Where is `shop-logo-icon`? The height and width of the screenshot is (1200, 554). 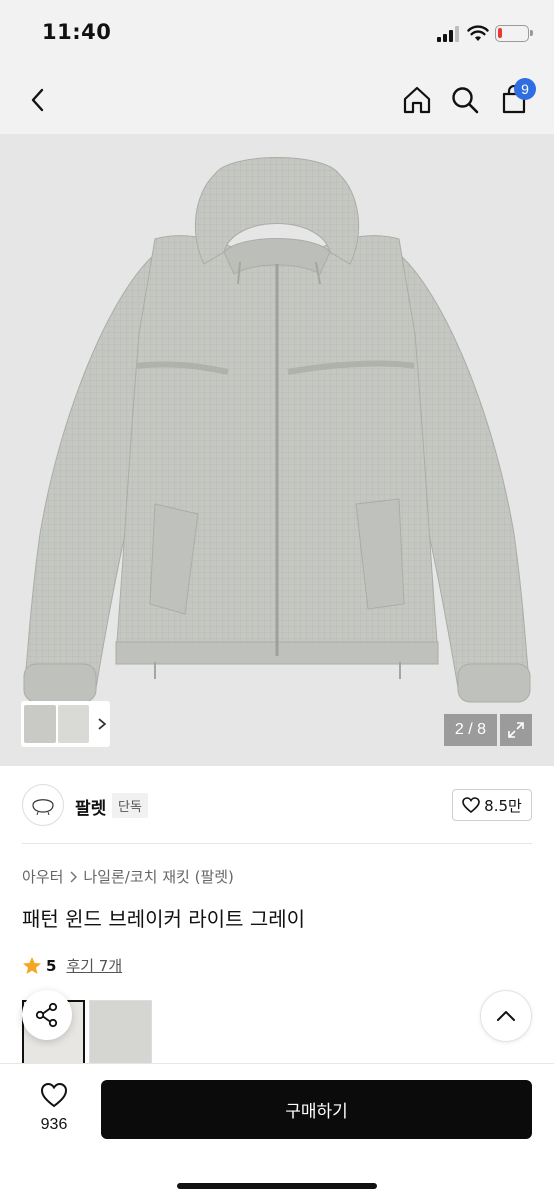 shop-logo-icon is located at coordinates (43, 807).